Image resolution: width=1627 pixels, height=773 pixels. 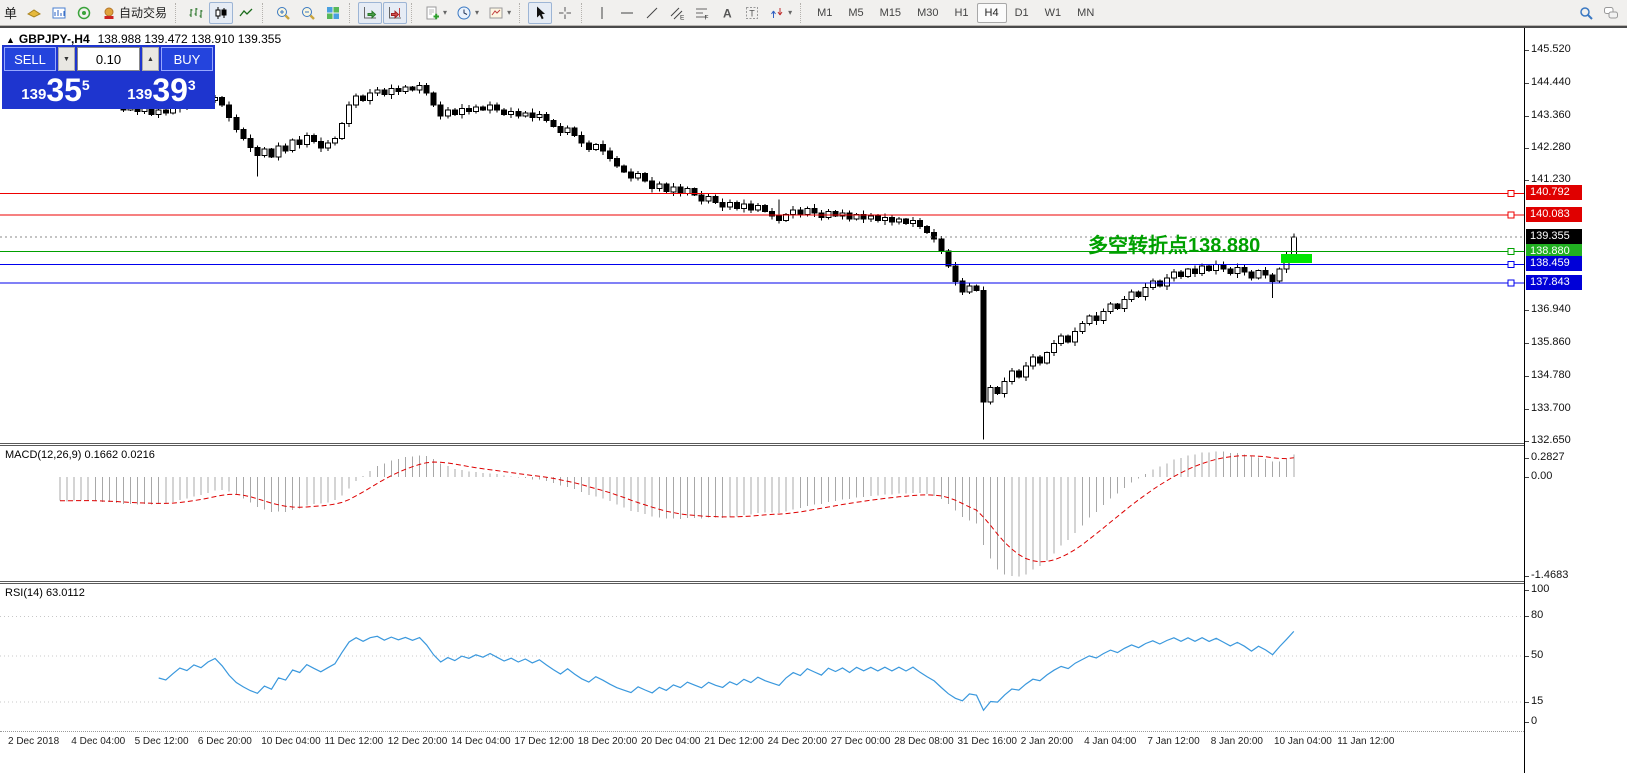 What do you see at coordinates (1611, 13) in the screenshot?
I see `chat-button` at bounding box center [1611, 13].